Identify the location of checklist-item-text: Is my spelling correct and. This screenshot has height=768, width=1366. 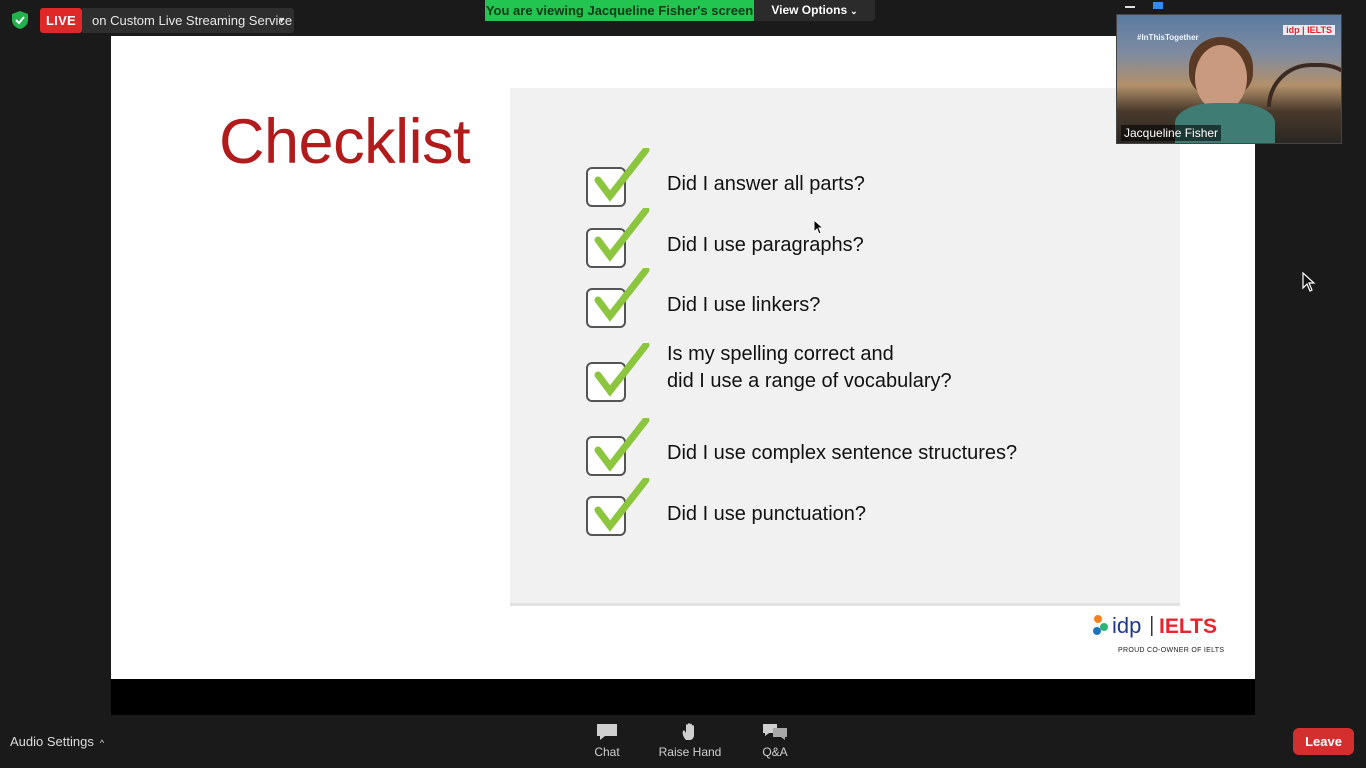
(780, 354).